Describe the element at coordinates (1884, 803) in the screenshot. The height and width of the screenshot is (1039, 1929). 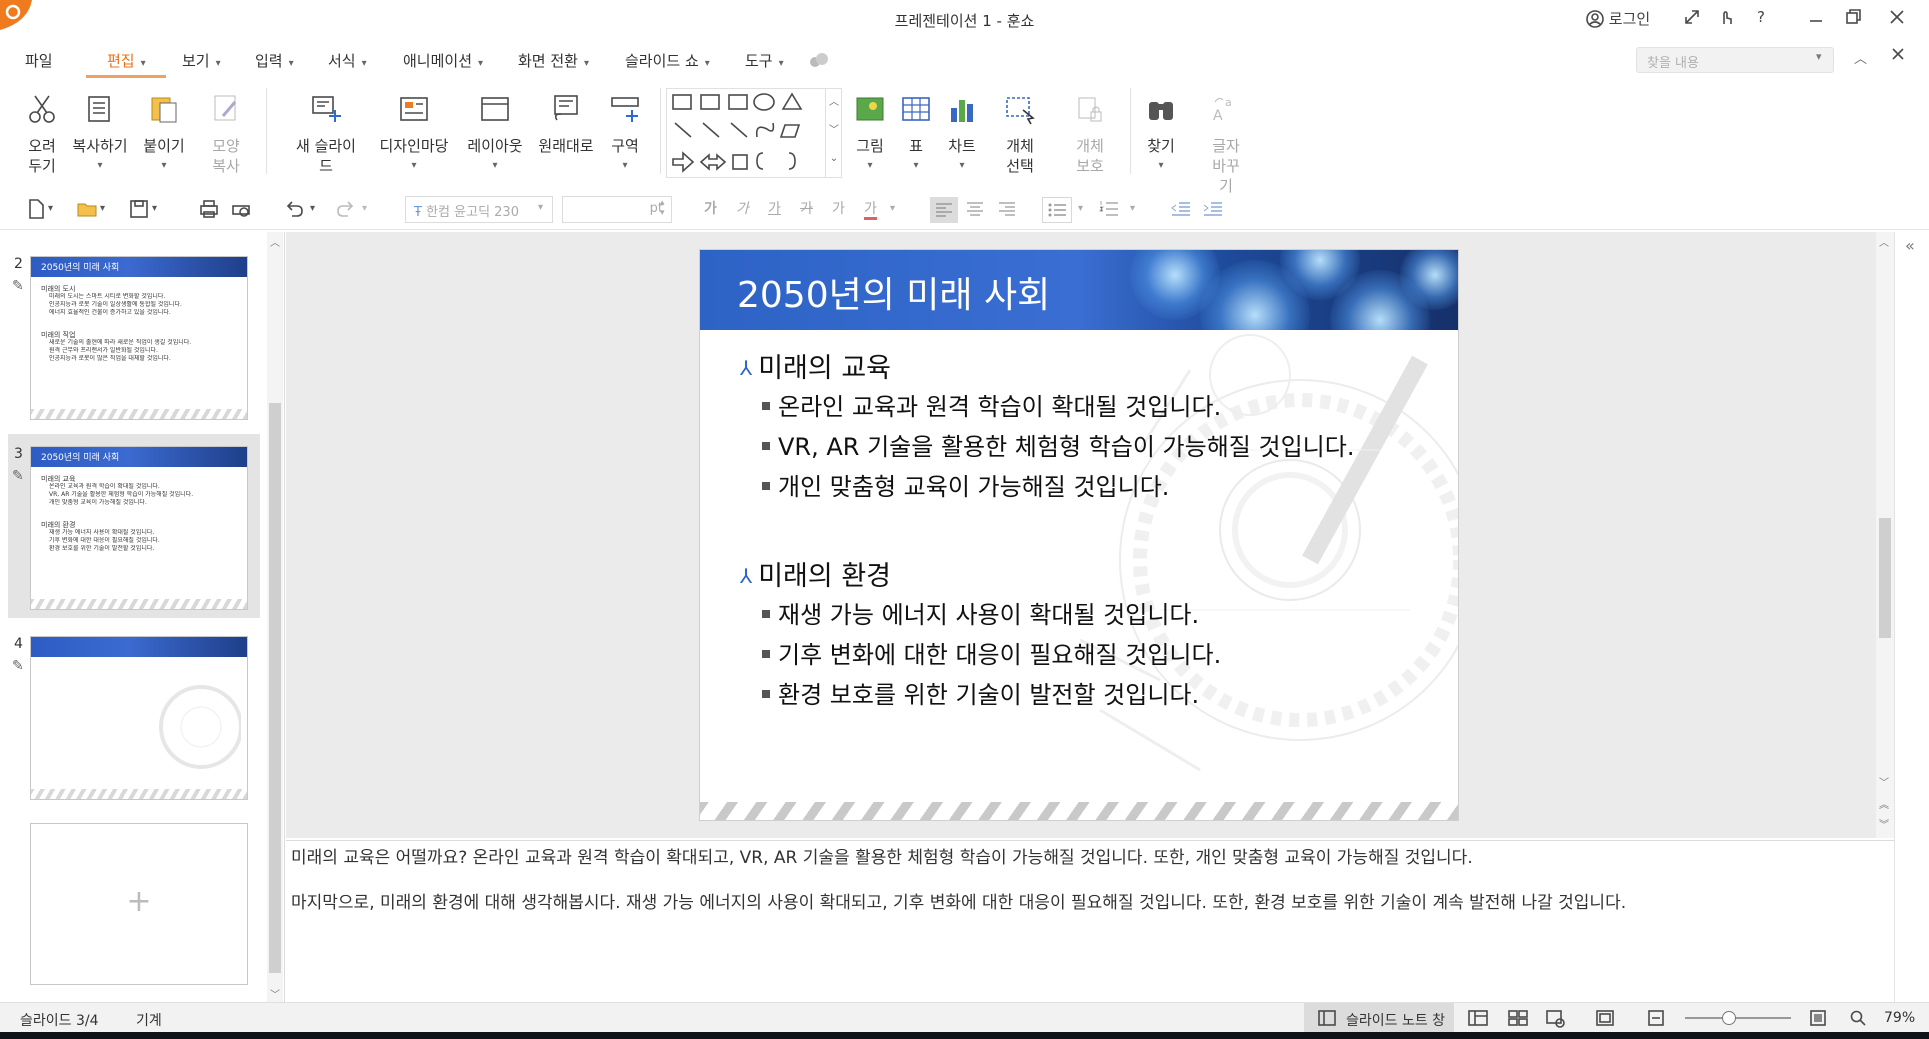
I see `previous-slide-icon: ︽` at that location.